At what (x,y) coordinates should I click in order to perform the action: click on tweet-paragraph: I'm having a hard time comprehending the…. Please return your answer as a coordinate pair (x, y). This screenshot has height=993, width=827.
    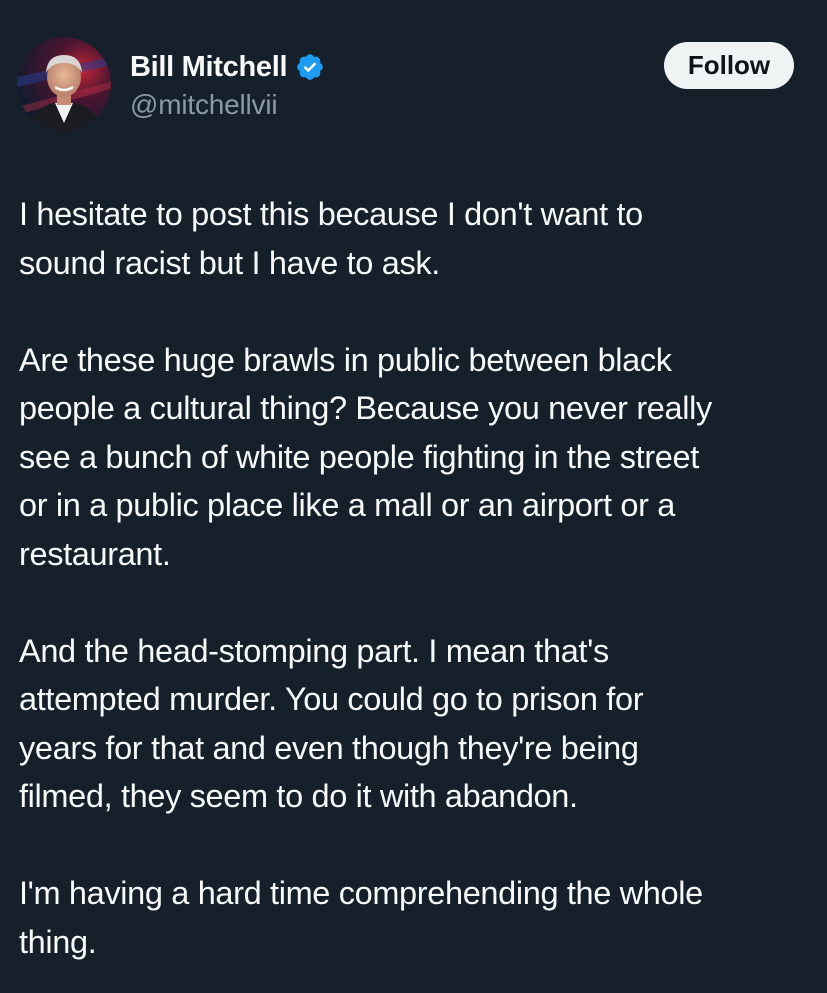
    Looking at the image, I should click on (361, 917).